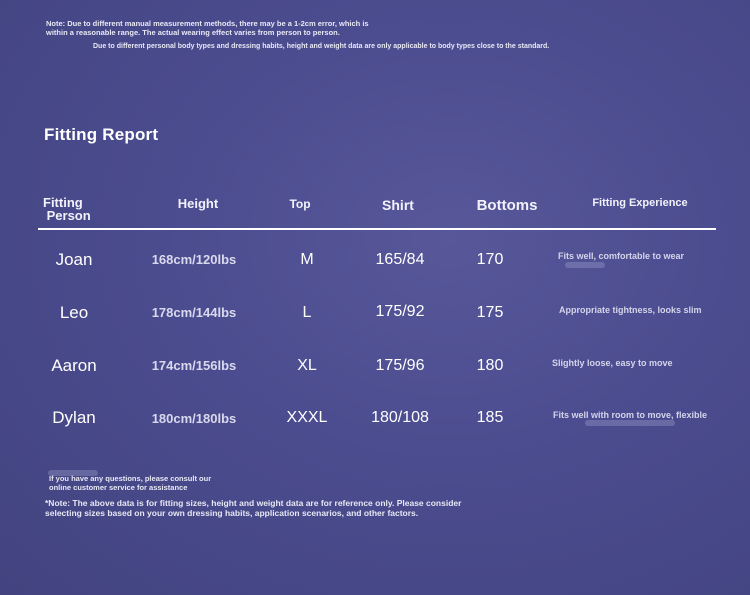  I want to click on header-top: Top, so click(300, 204).